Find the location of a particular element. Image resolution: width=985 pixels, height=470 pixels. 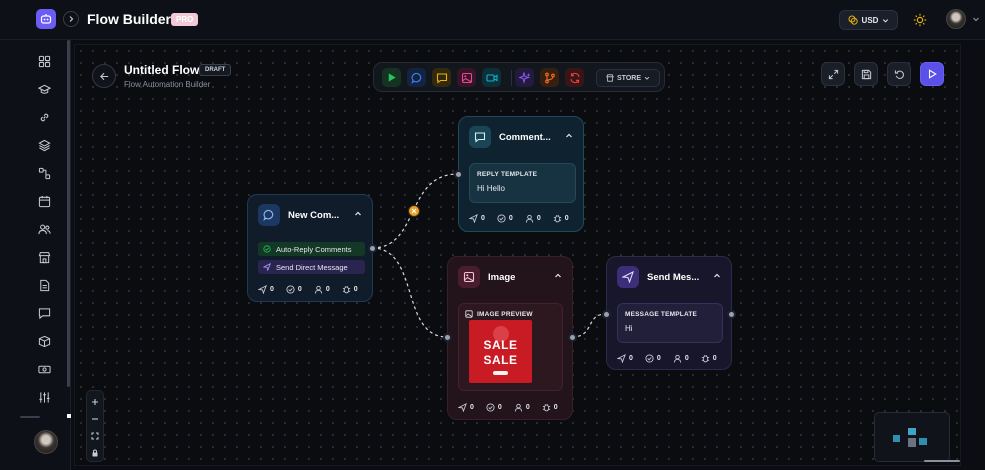

minimap is located at coordinates (912, 437).